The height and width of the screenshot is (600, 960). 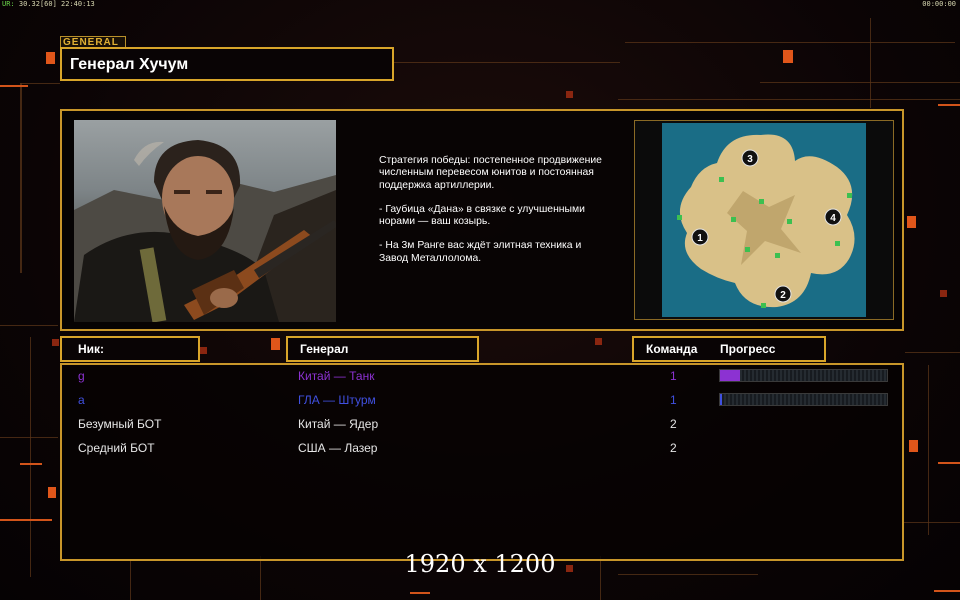 What do you see at coordinates (482, 376) in the screenshot?
I see `player-row: g Китай — Танк 1` at bounding box center [482, 376].